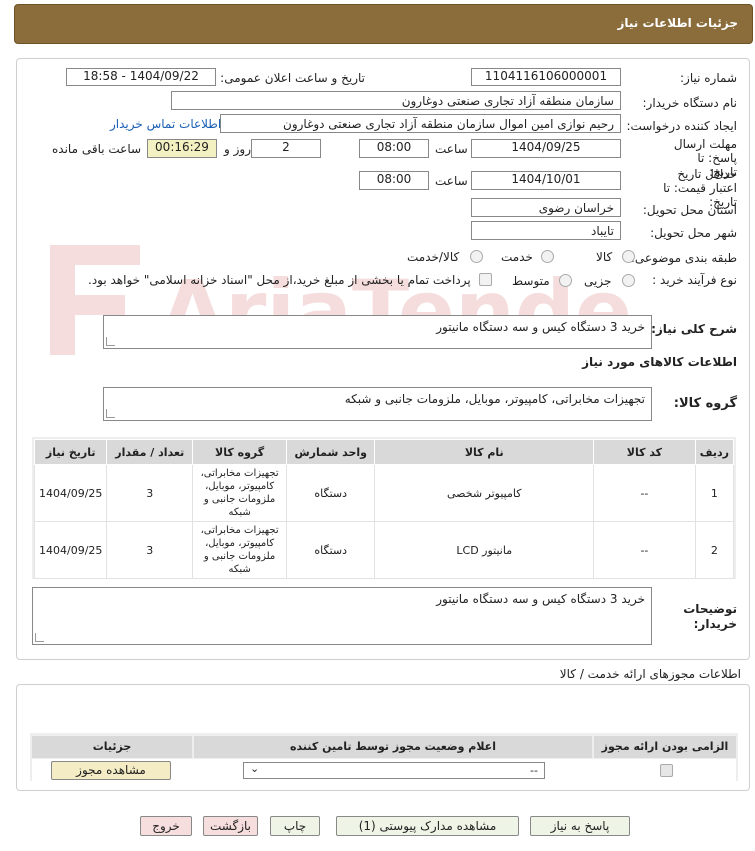  Describe the element at coordinates (141, 77) in the screenshot. I see `announce-field: 1404/09/22 - 18:58` at that location.